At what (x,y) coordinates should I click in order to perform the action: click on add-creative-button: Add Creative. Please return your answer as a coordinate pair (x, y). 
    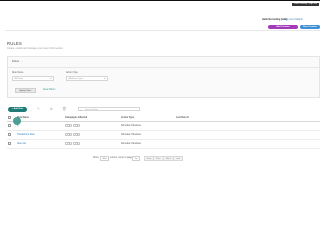
    Looking at the image, I should click on (283, 27).